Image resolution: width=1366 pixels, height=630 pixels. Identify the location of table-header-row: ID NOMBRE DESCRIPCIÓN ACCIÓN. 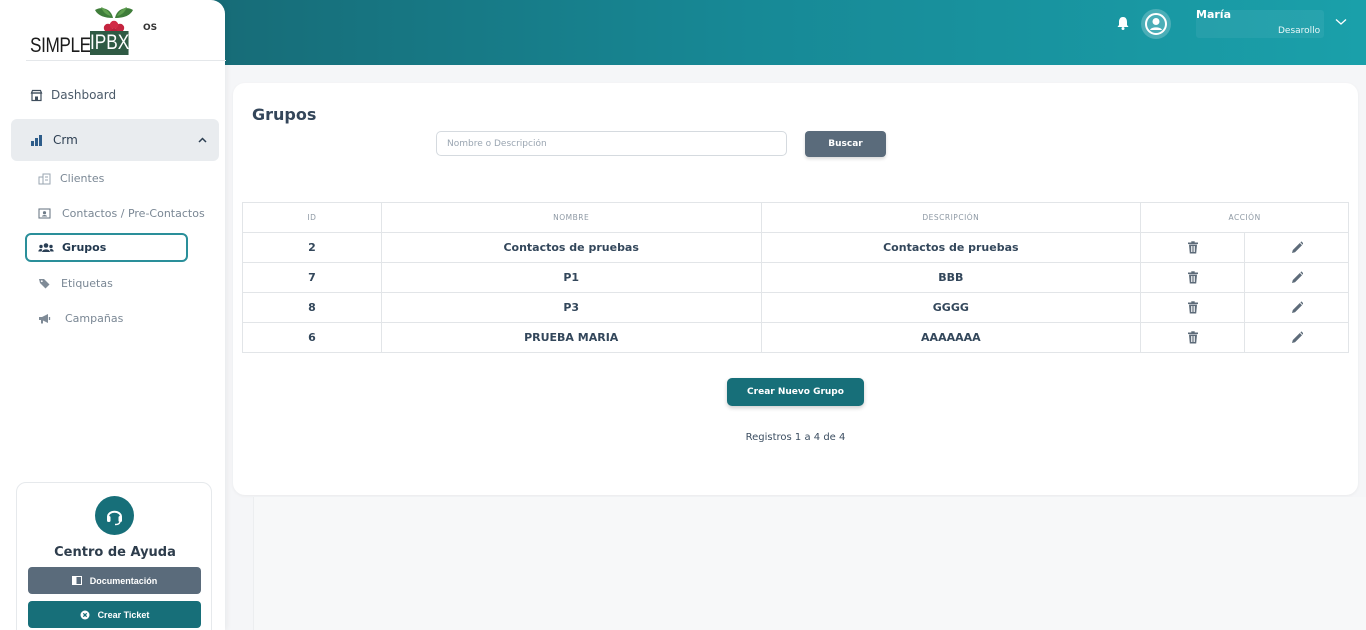
(795, 217).